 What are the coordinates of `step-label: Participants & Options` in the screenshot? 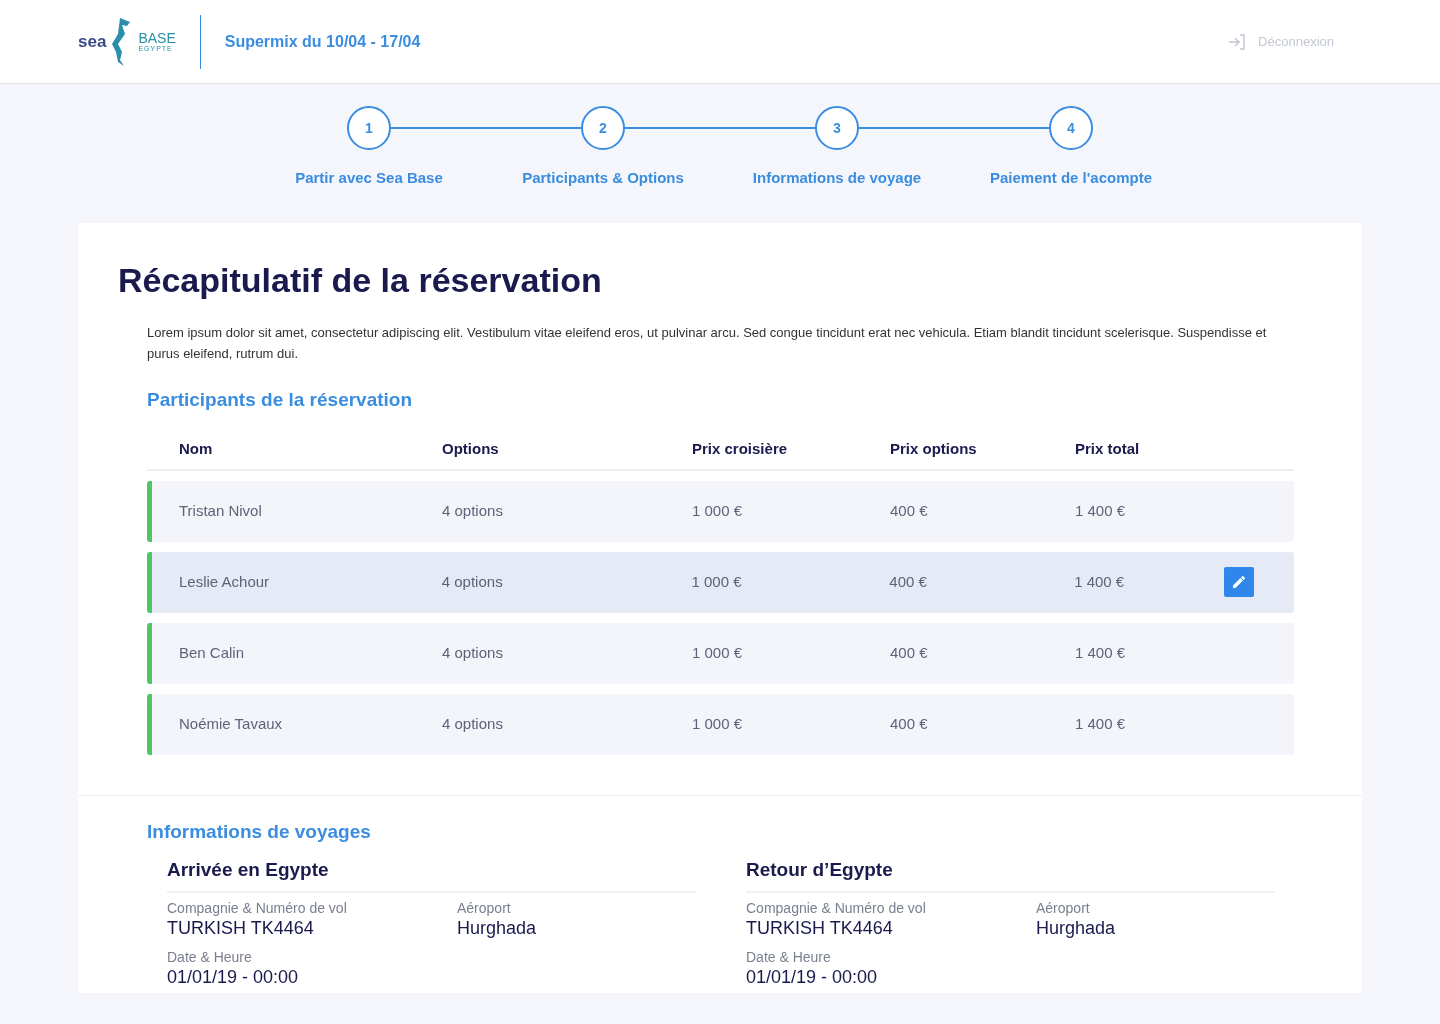 It's located at (603, 178).